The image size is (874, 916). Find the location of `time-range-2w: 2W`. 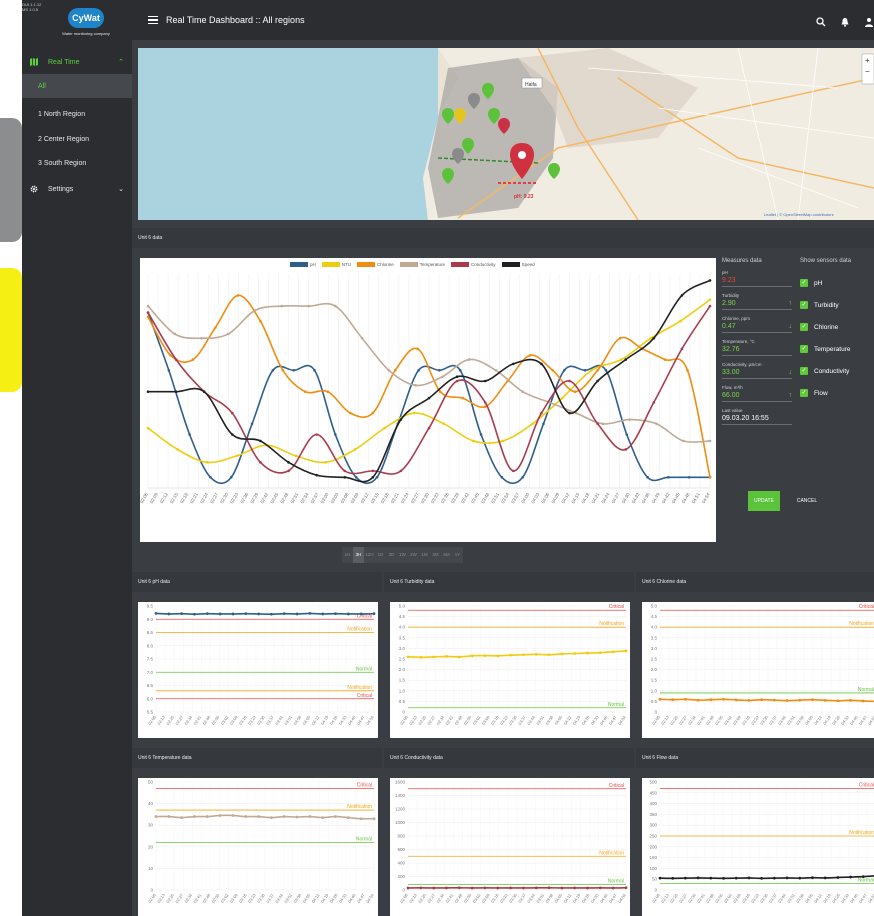

time-range-2w: 2W is located at coordinates (413, 555).